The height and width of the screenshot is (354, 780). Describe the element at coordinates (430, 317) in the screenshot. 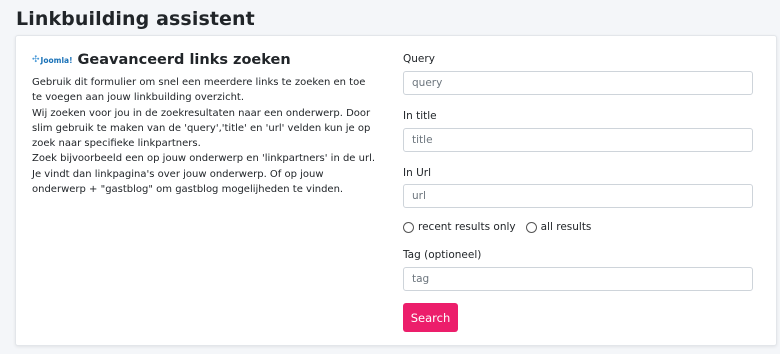

I see `search-button: Search` at that location.